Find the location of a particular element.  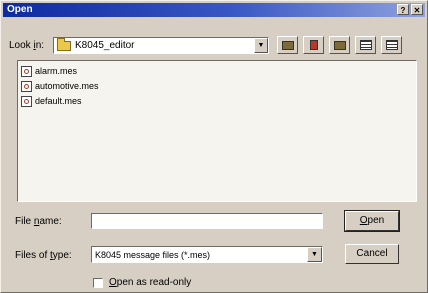

close-button: ✕ is located at coordinates (417, 9).